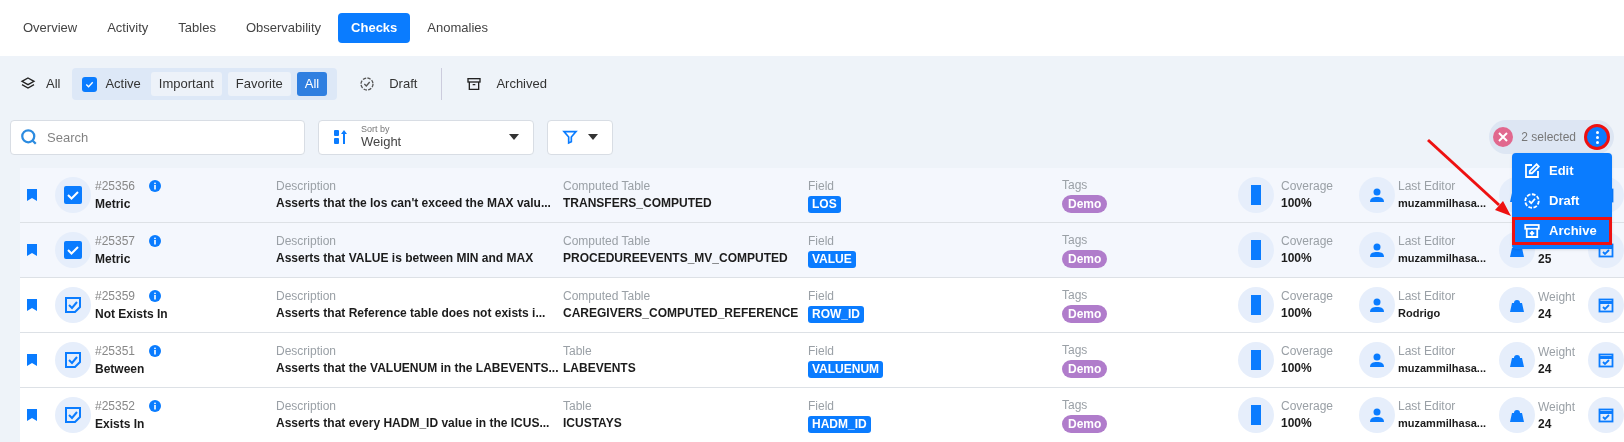 This screenshot has height=442, width=1624. What do you see at coordinates (426, 137) in the screenshot?
I see `sort-dropdown: Sort by Weight` at bounding box center [426, 137].